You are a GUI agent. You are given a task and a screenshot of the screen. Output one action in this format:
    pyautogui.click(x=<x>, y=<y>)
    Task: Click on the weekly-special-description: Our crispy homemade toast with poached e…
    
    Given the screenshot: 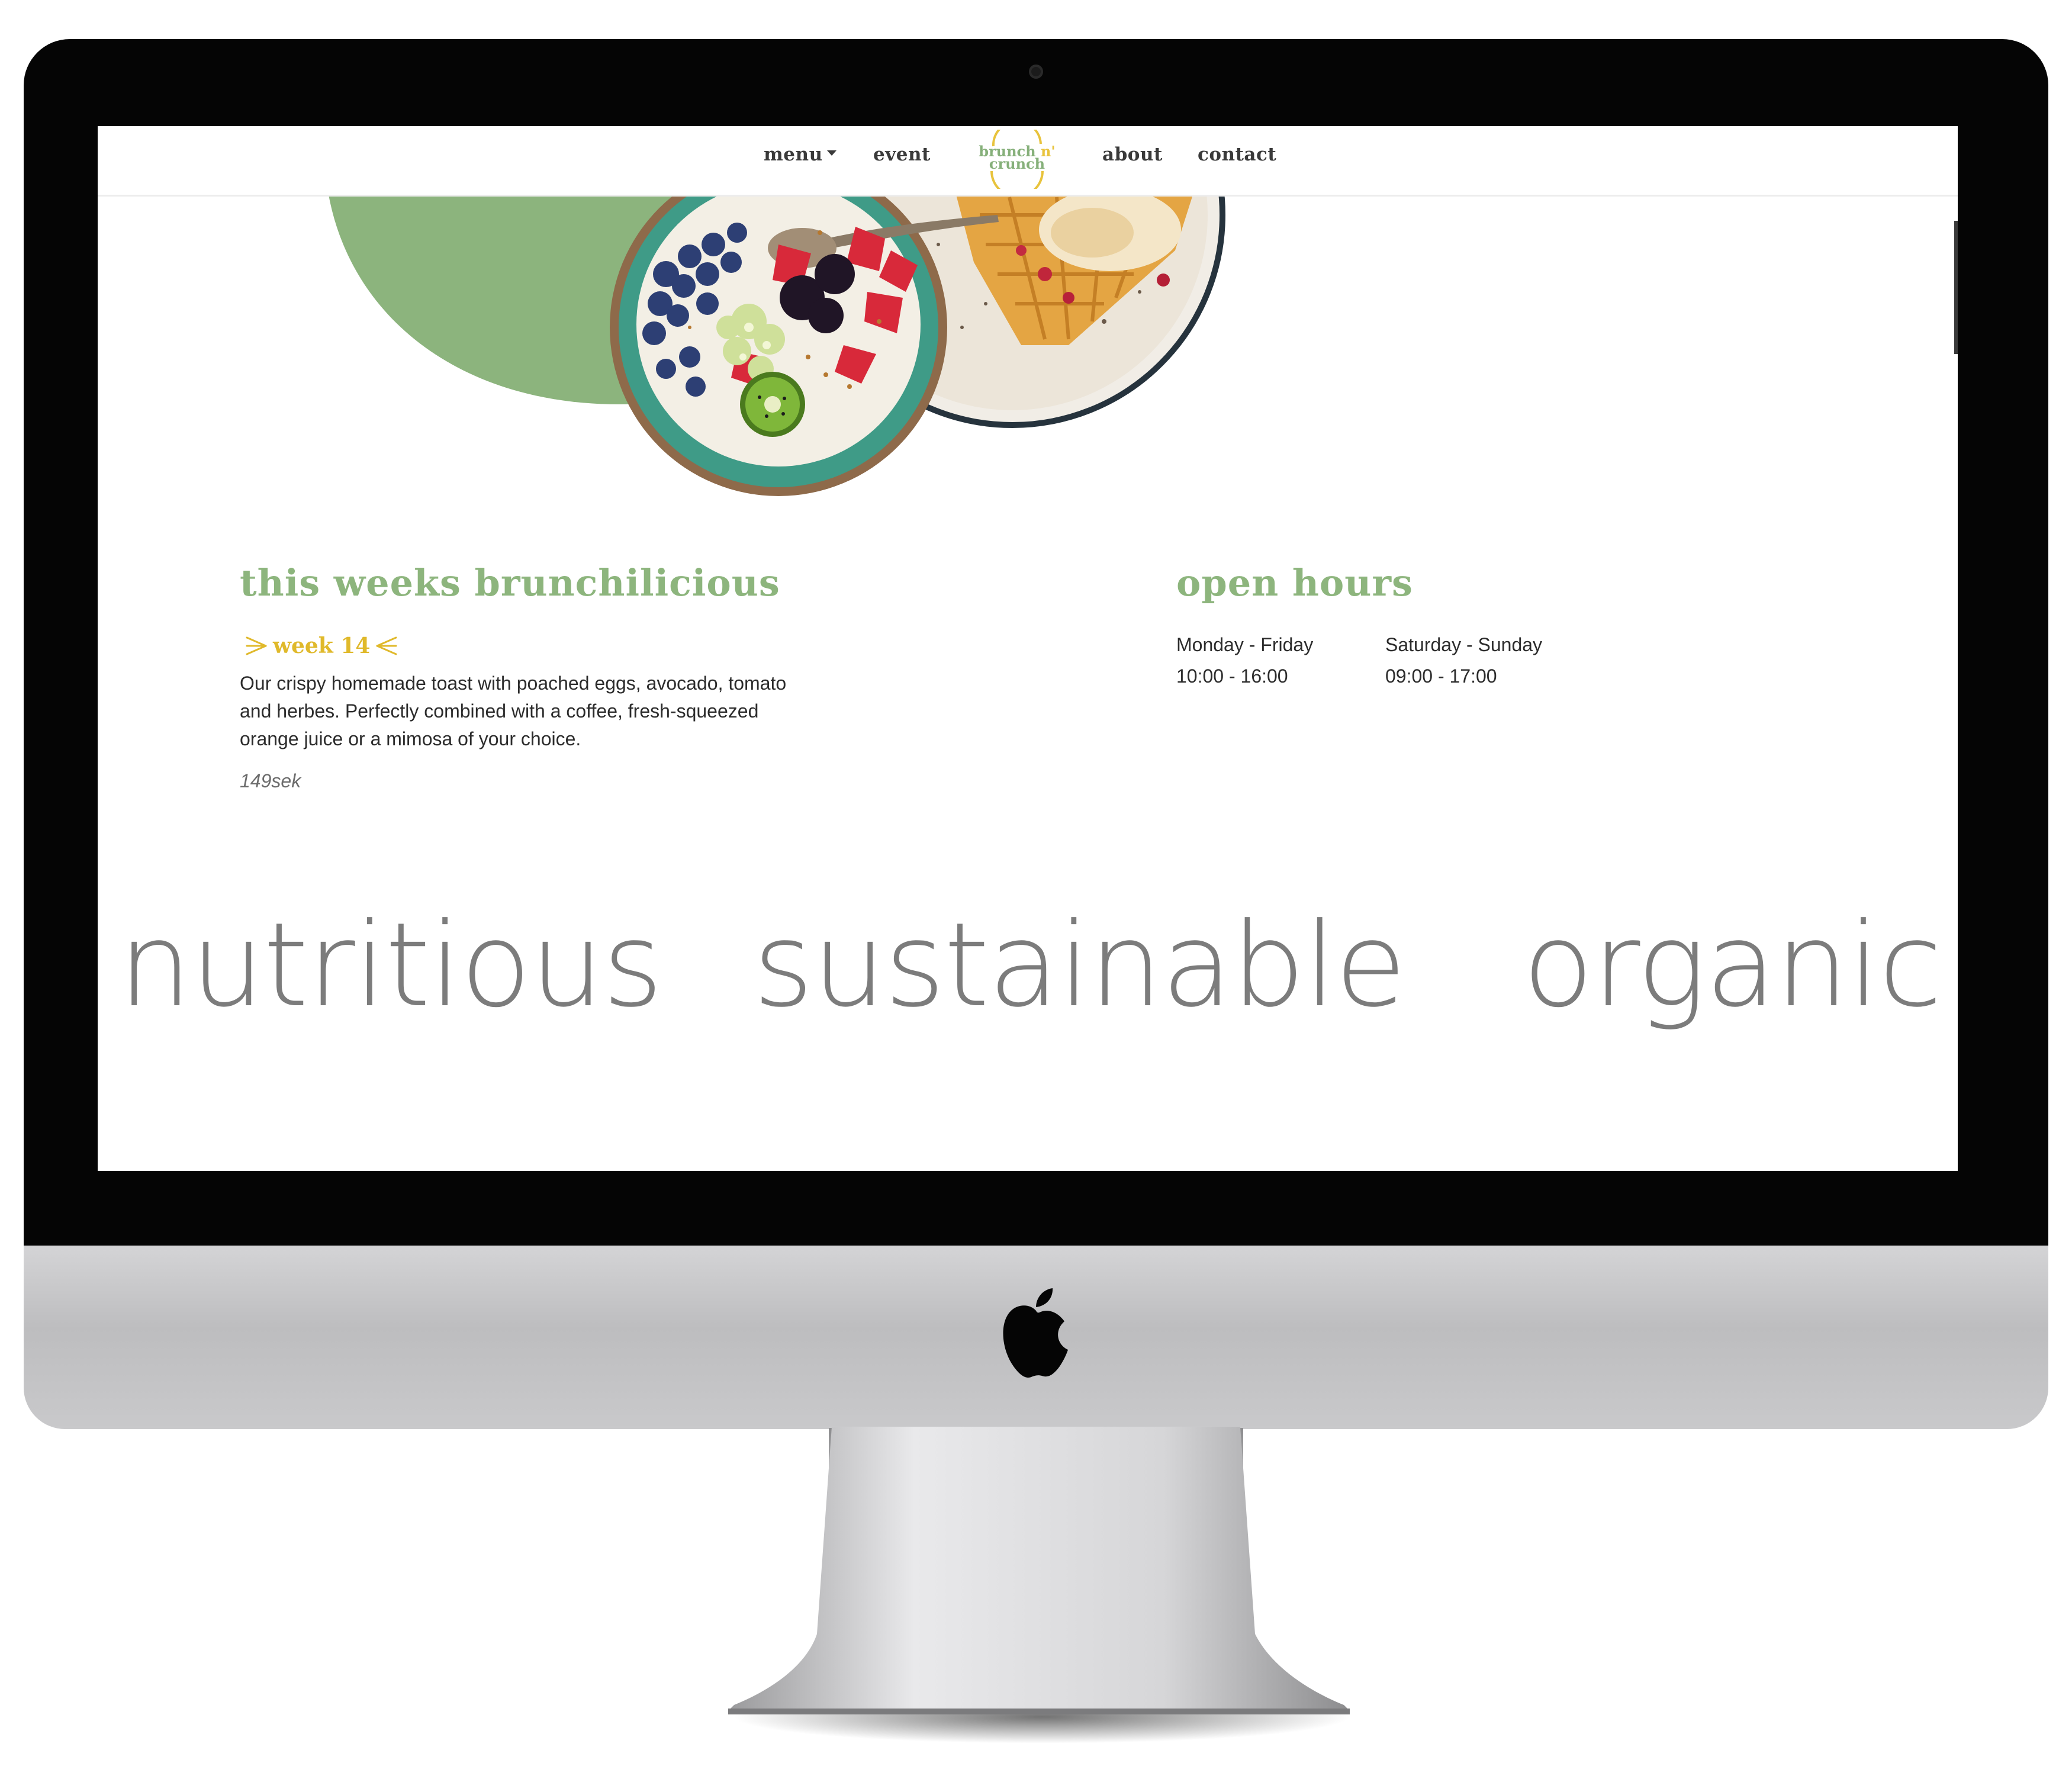 What is the action you would take?
    pyautogui.click(x=513, y=711)
    